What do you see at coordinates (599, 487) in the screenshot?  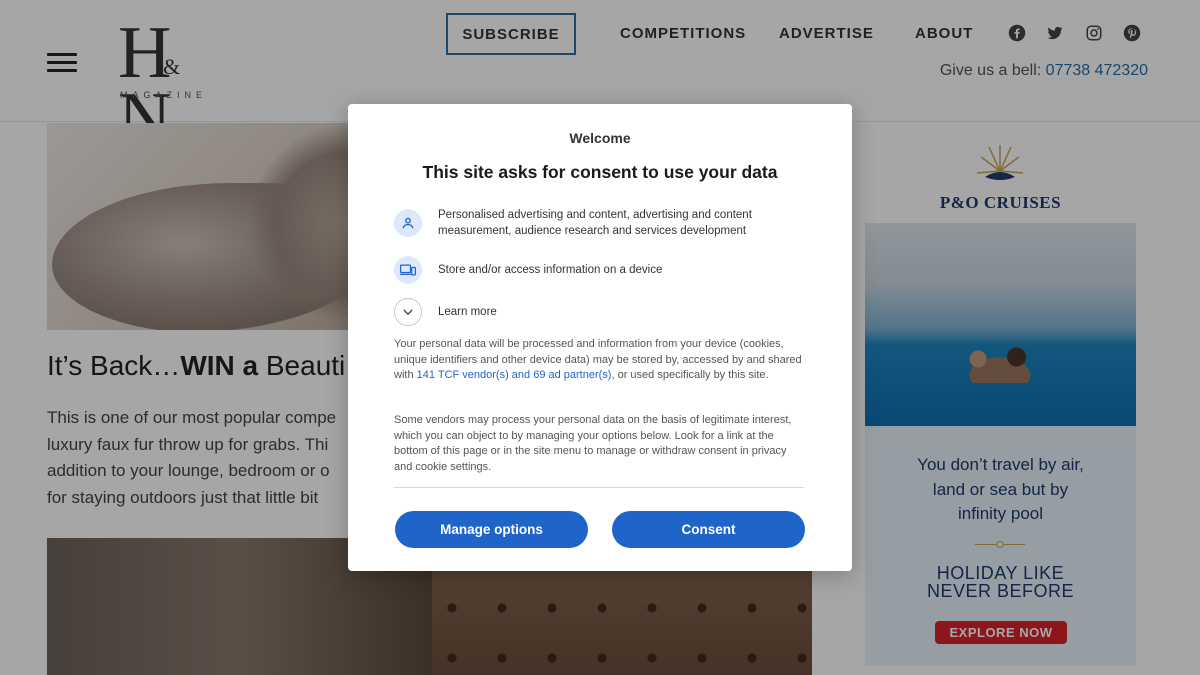 I see `dialog-divider` at bounding box center [599, 487].